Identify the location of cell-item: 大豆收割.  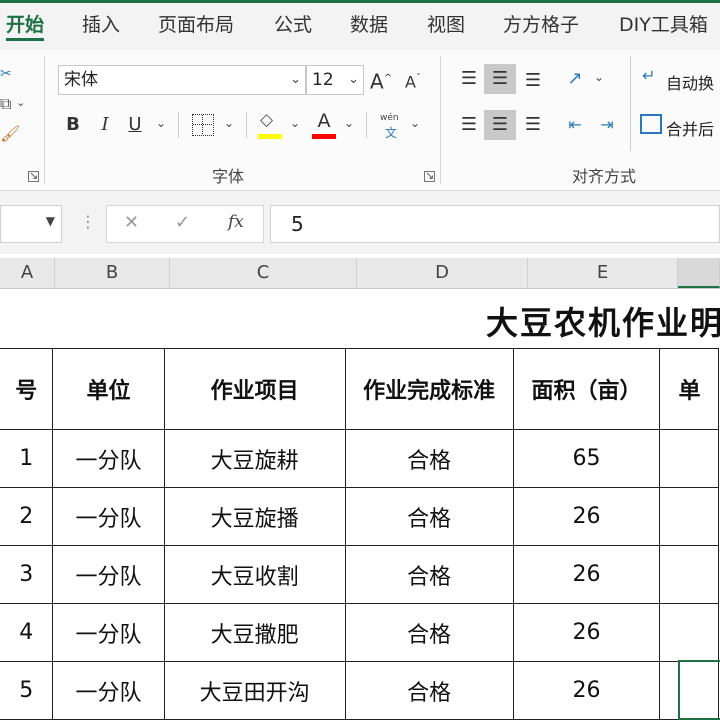
(254, 574).